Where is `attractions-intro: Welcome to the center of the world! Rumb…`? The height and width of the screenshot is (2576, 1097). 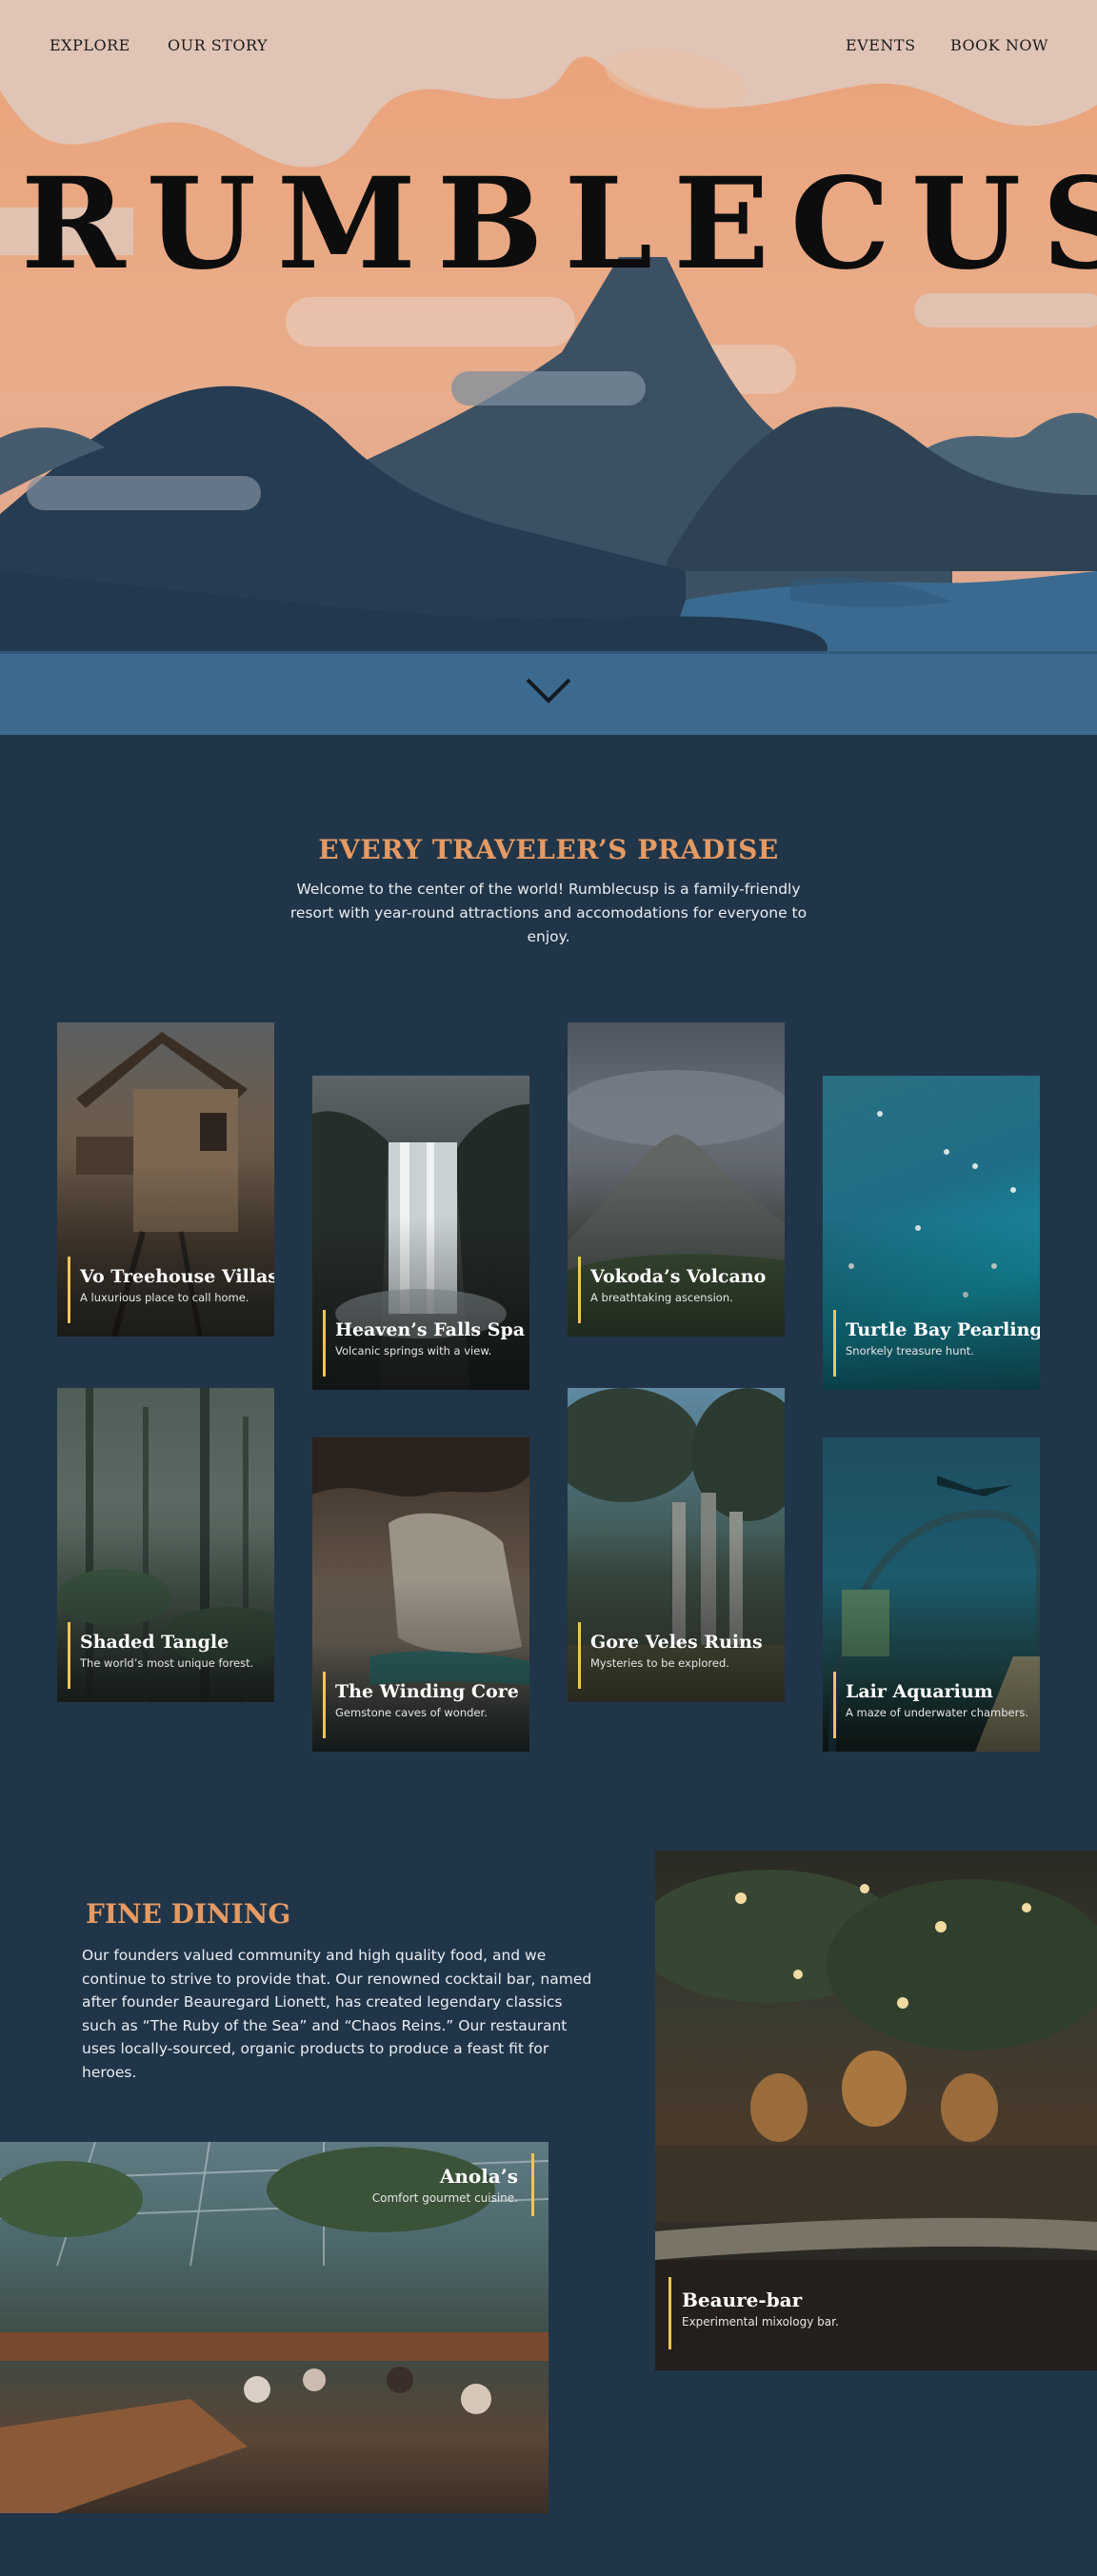 attractions-intro: Welcome to the center of the world! Rumb… is located at coordinates (548, 913).